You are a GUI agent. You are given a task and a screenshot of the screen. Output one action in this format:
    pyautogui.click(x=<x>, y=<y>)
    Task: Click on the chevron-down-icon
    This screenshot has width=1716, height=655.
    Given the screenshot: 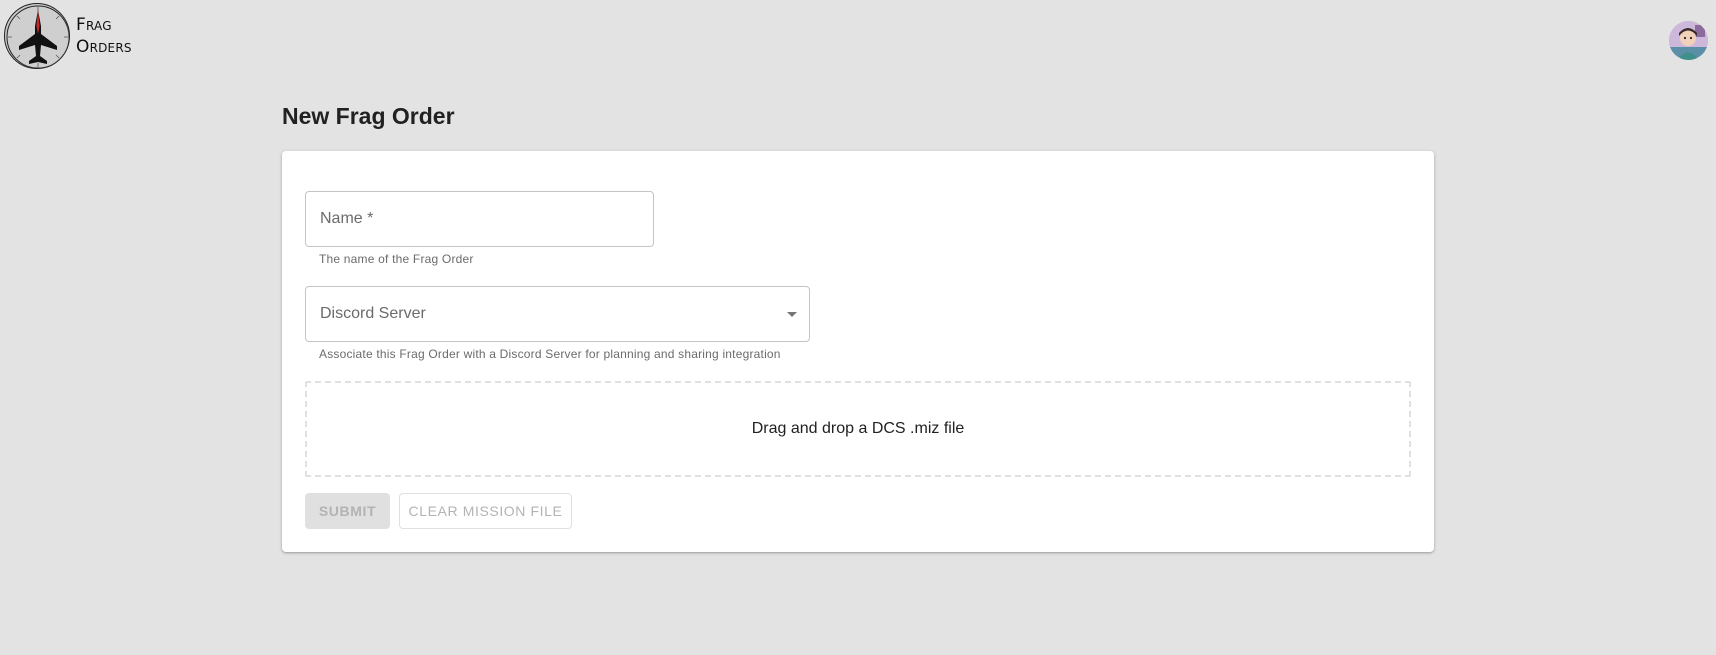 What is the action you would take?
    pyautogui.click(x=792, y=314)
    